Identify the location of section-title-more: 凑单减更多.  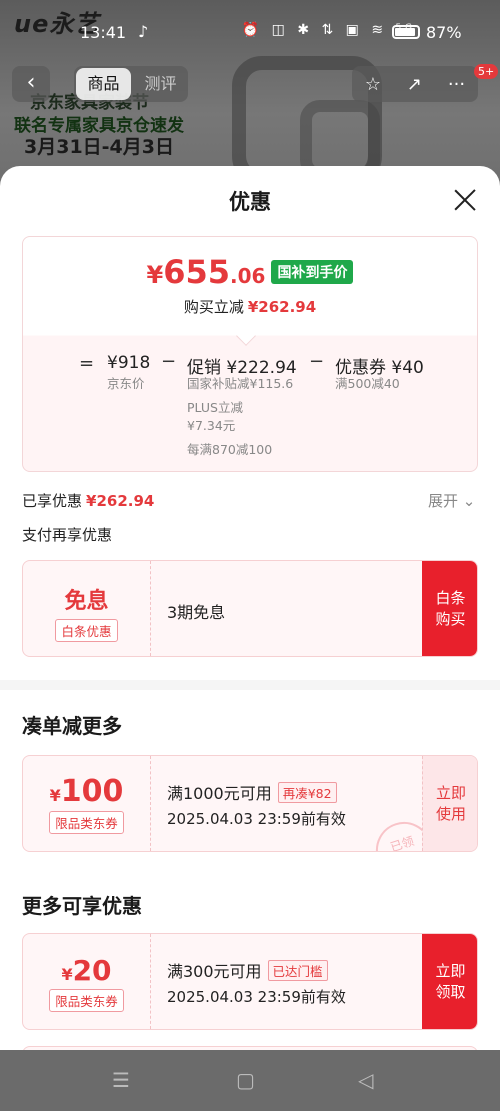
(72, 726).